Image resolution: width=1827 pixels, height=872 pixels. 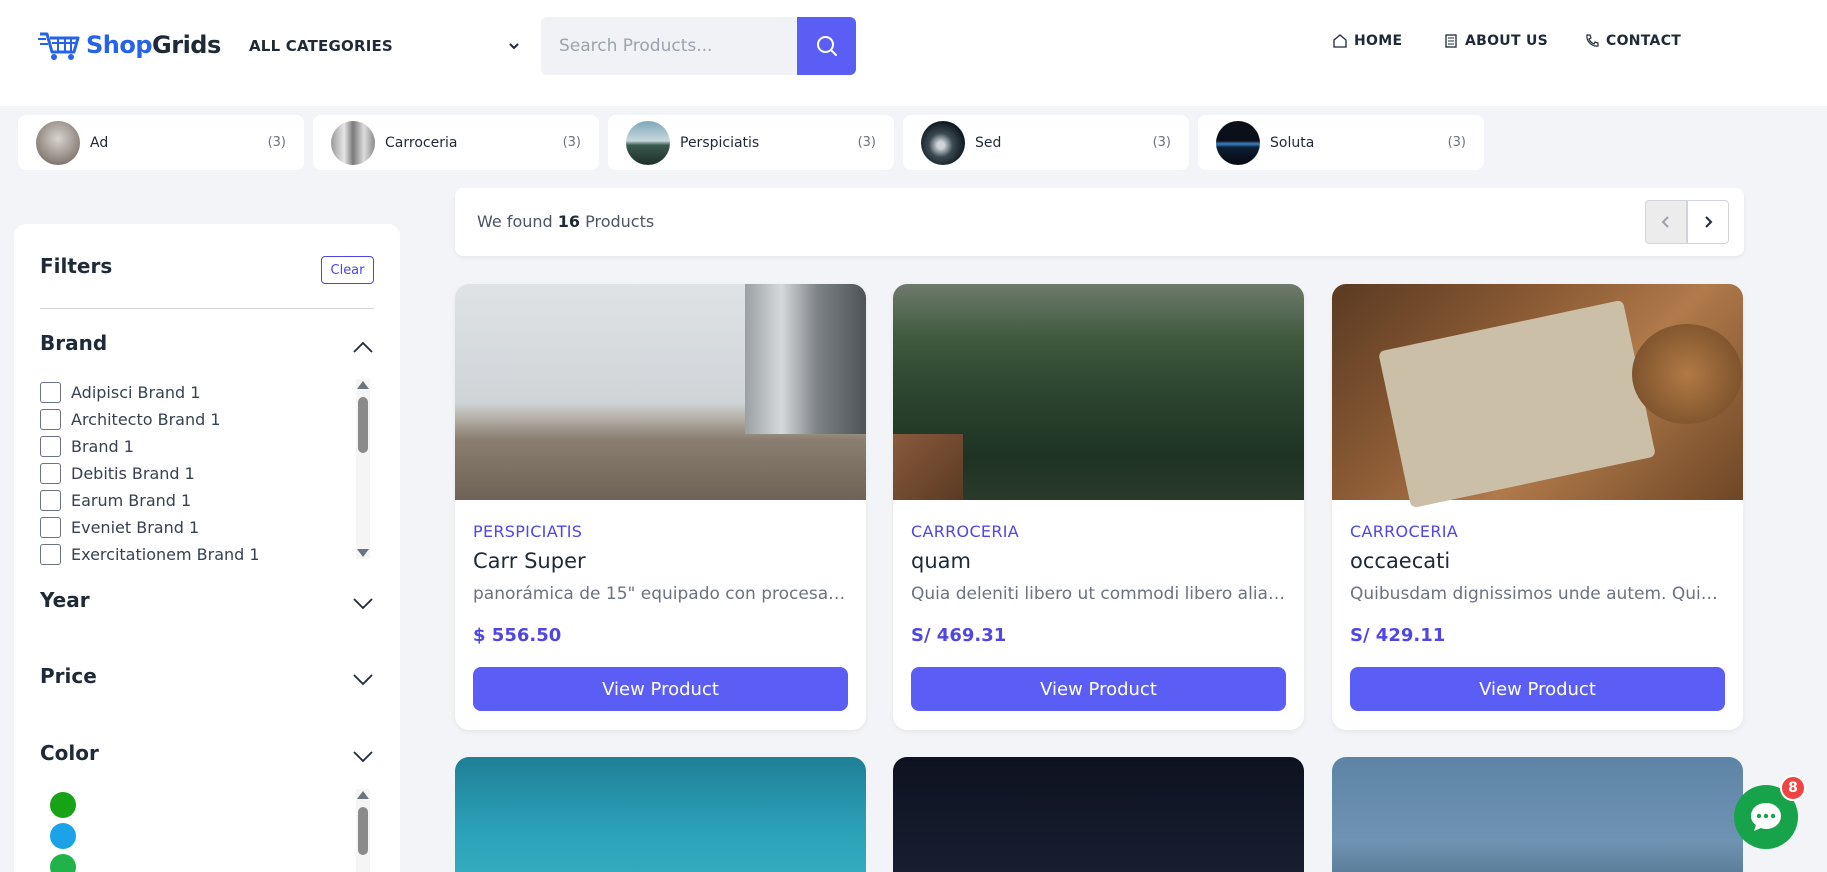 What do you see at coordinates (620, 221) in the screenshot?
I see `results-suffix: Products` at bounding box center [620, 221].